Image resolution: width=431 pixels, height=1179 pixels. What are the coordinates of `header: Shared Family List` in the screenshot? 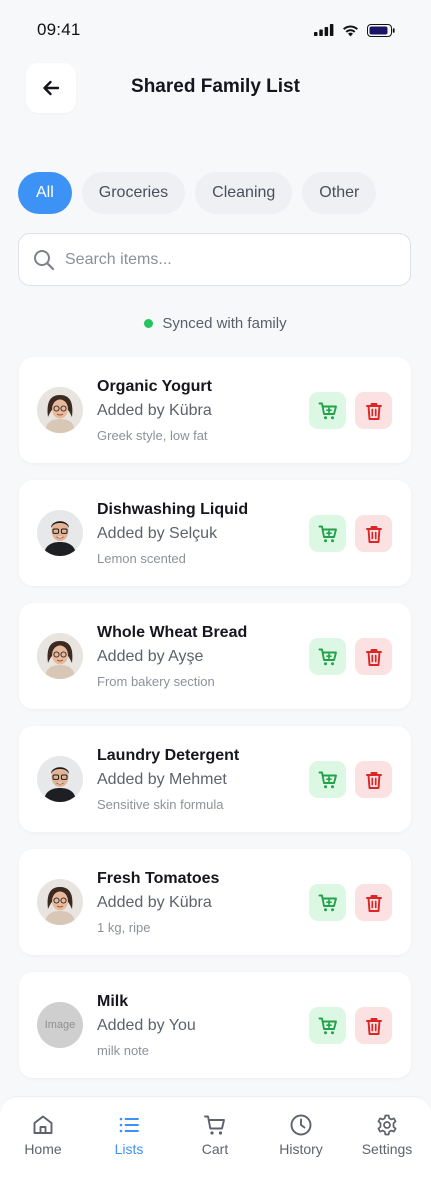 It's located at (215, 90).